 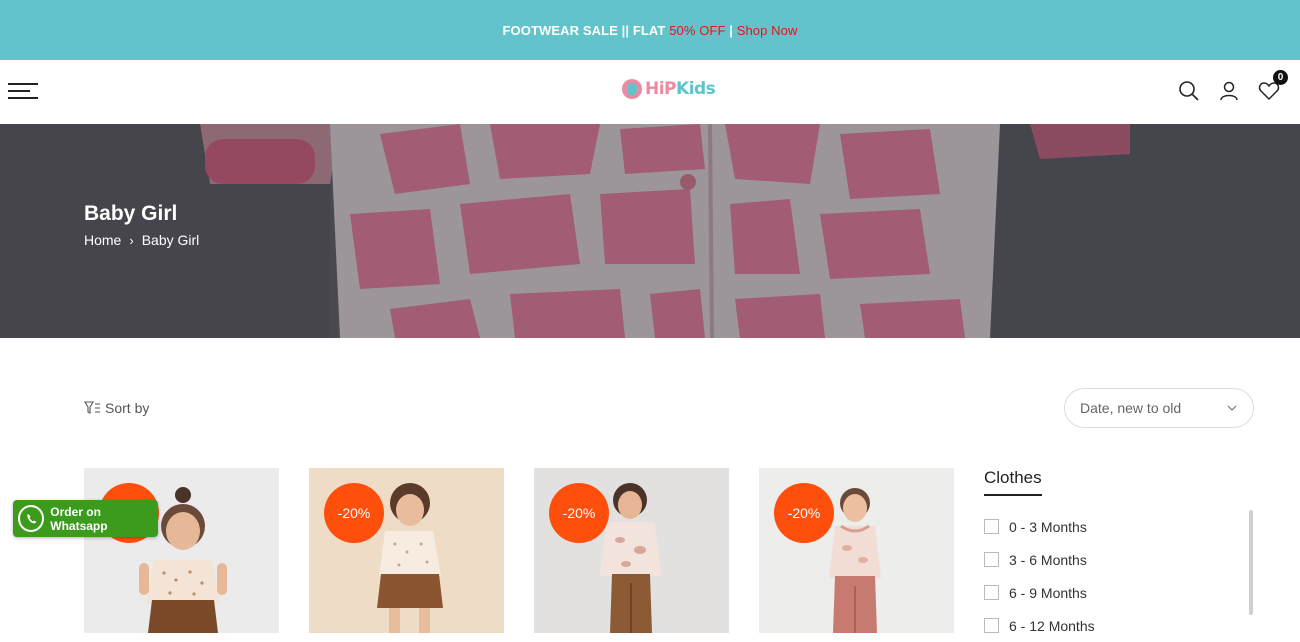 What do you see at coordinates (79, 518) in the screenshot?
I see `whatsapp-label: Order on Whatsapp` at bounding box center [79, 518].